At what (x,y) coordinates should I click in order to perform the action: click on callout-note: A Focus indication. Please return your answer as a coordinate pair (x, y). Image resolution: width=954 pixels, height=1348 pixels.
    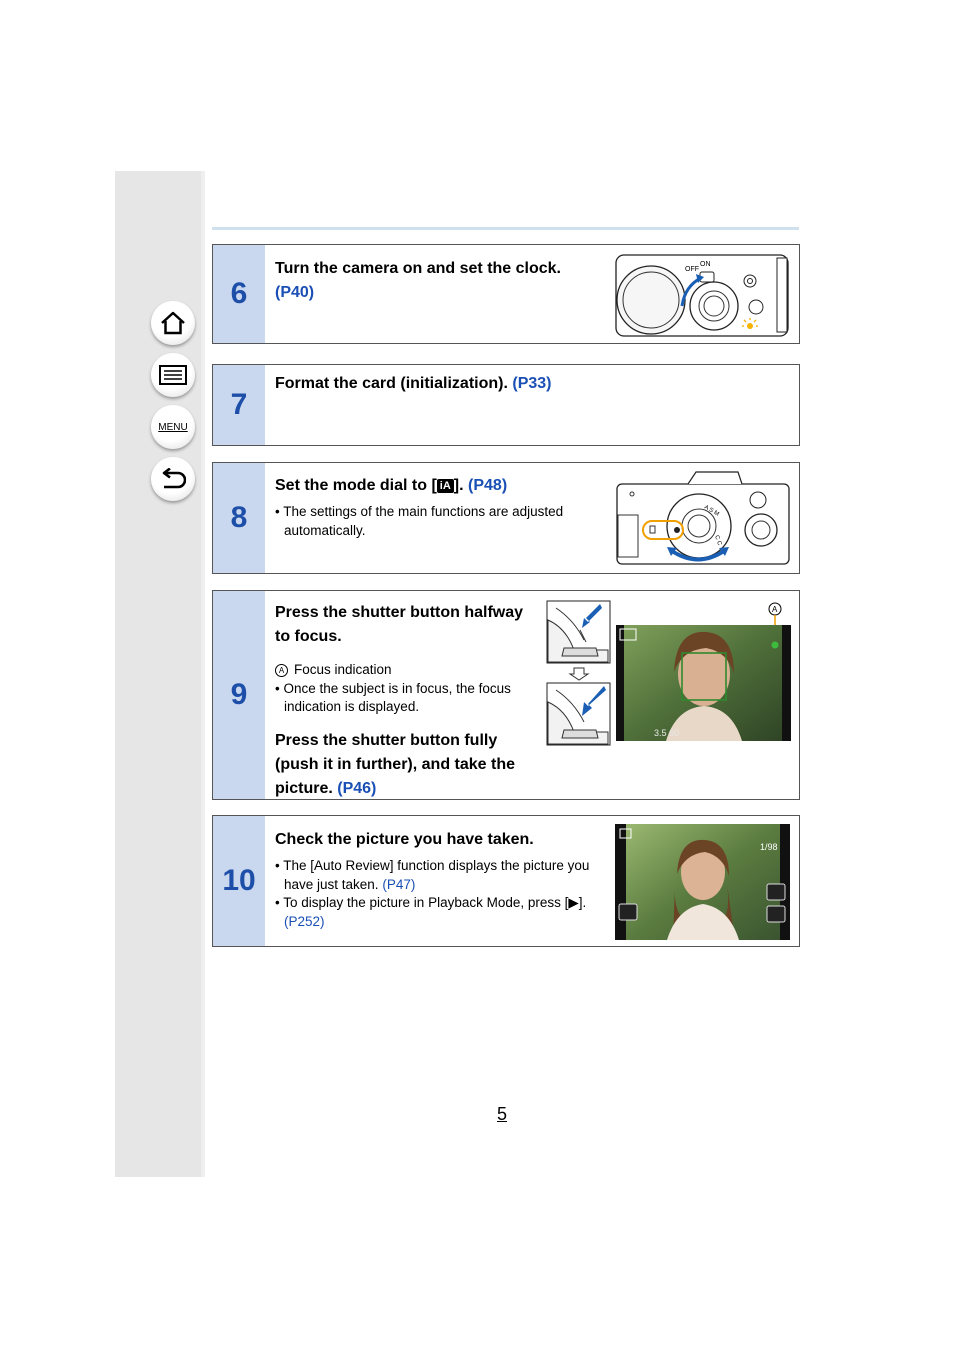
    Looking at the image, I should click on (407, 670).